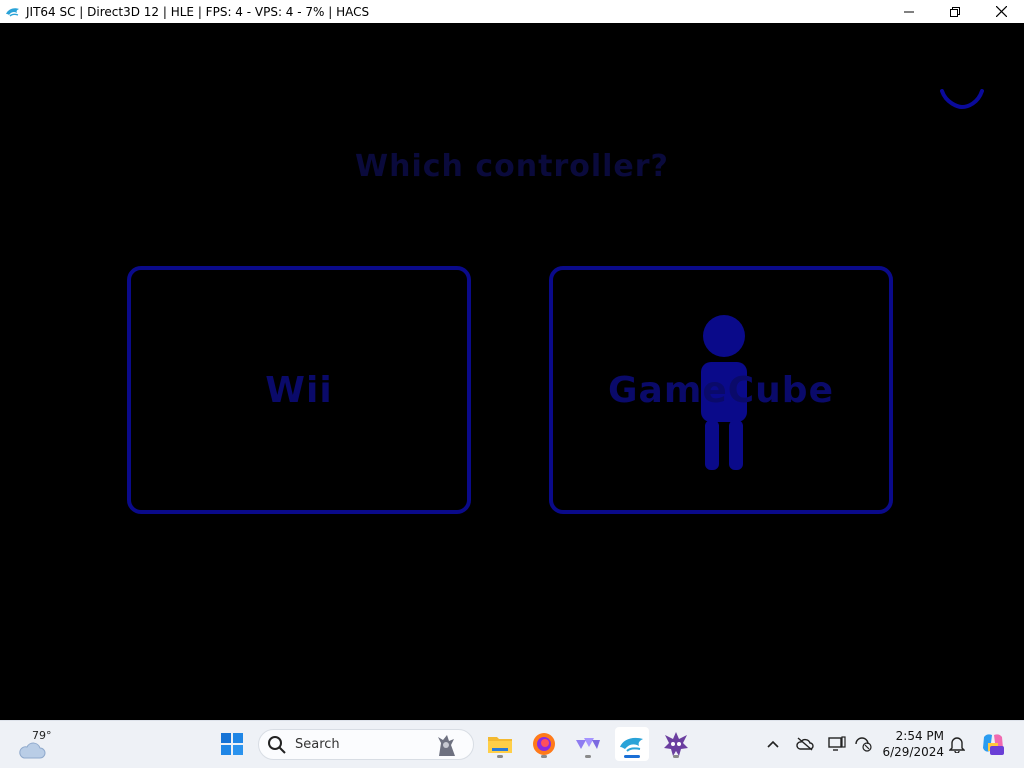  I want to click on start-button, so click(232, 744).